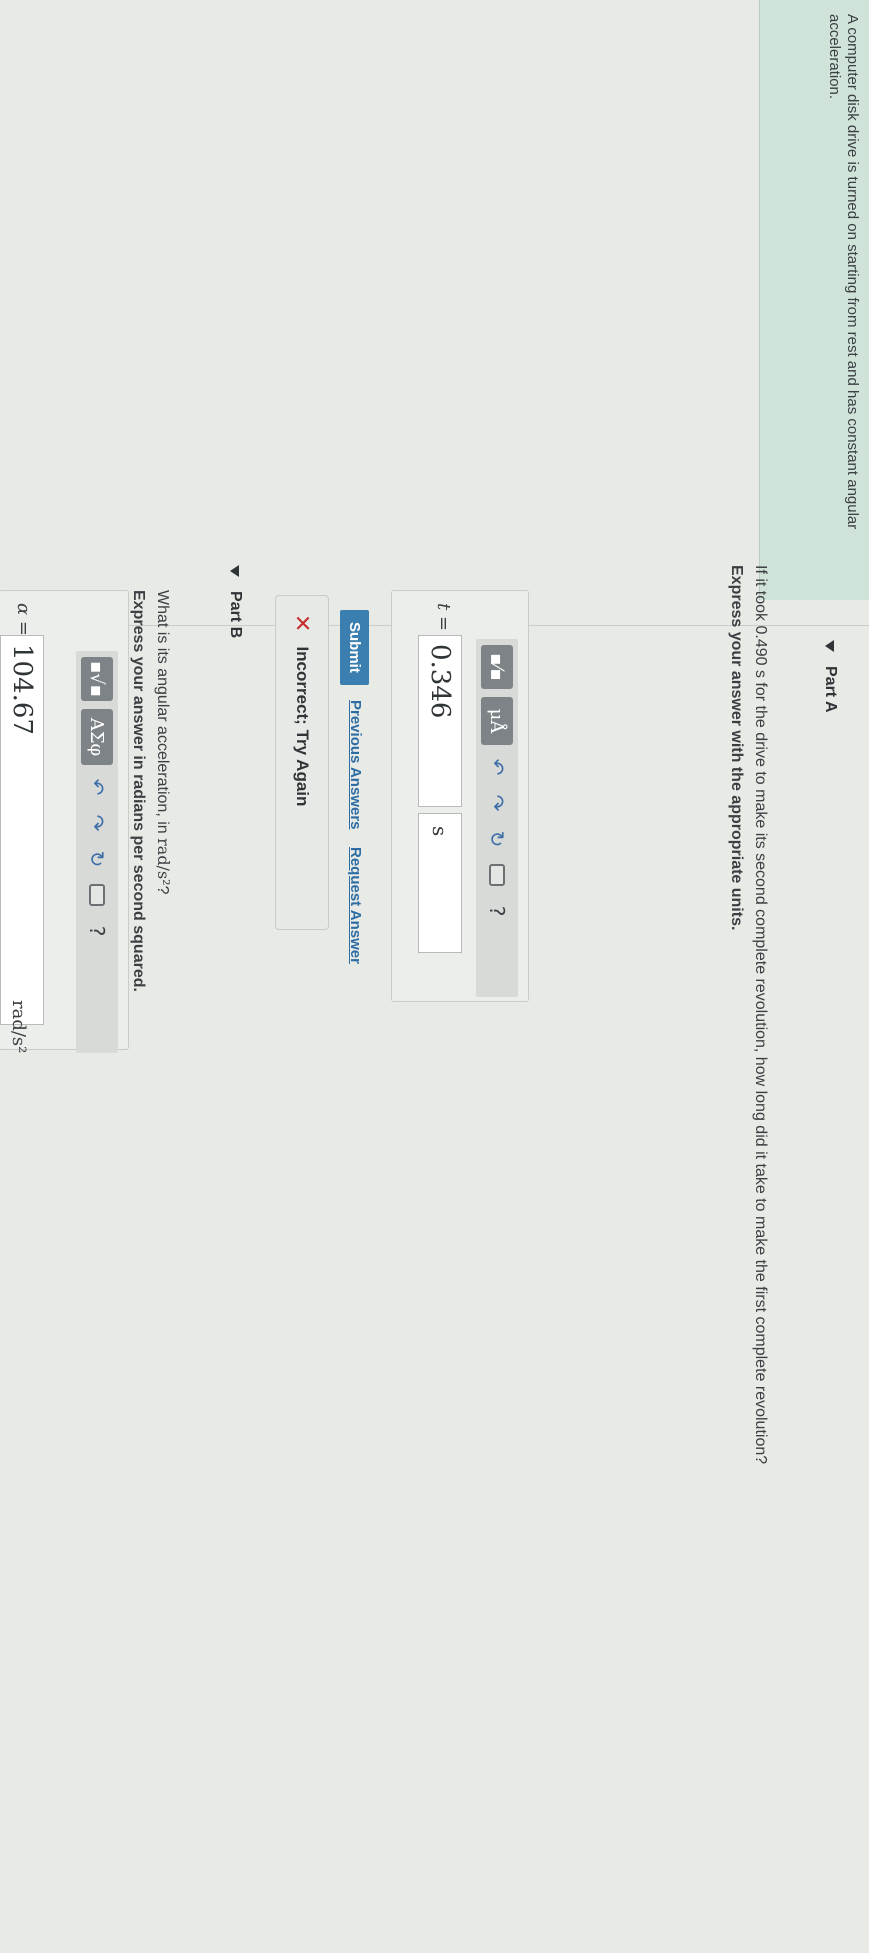 This screenshot has height=1953, width=869. I want to click on units-button: μÅ, so click(497, 721).